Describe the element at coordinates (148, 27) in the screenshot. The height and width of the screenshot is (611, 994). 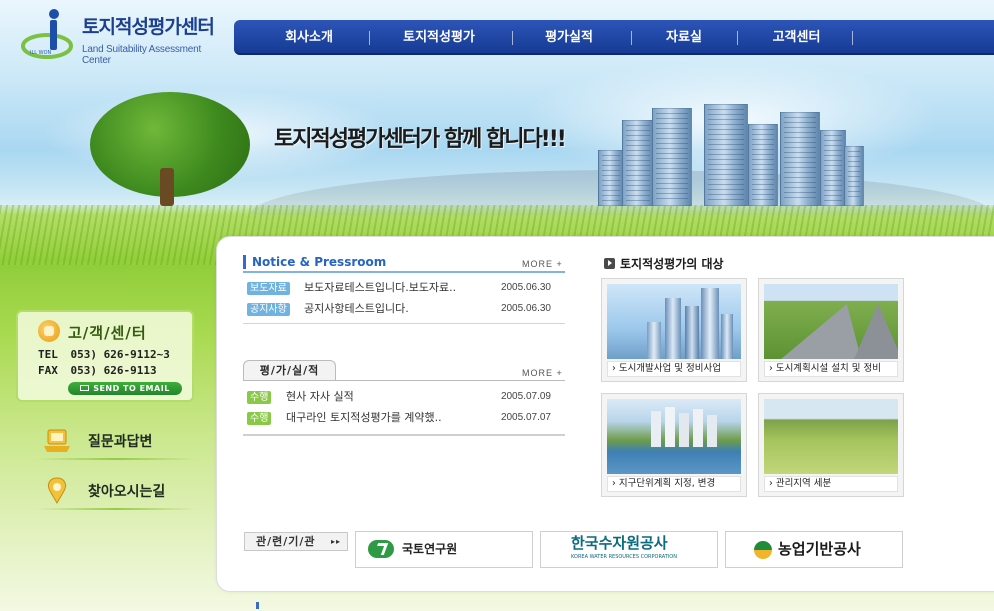
I see `logo-title: 토지적성평가센터` at that location.